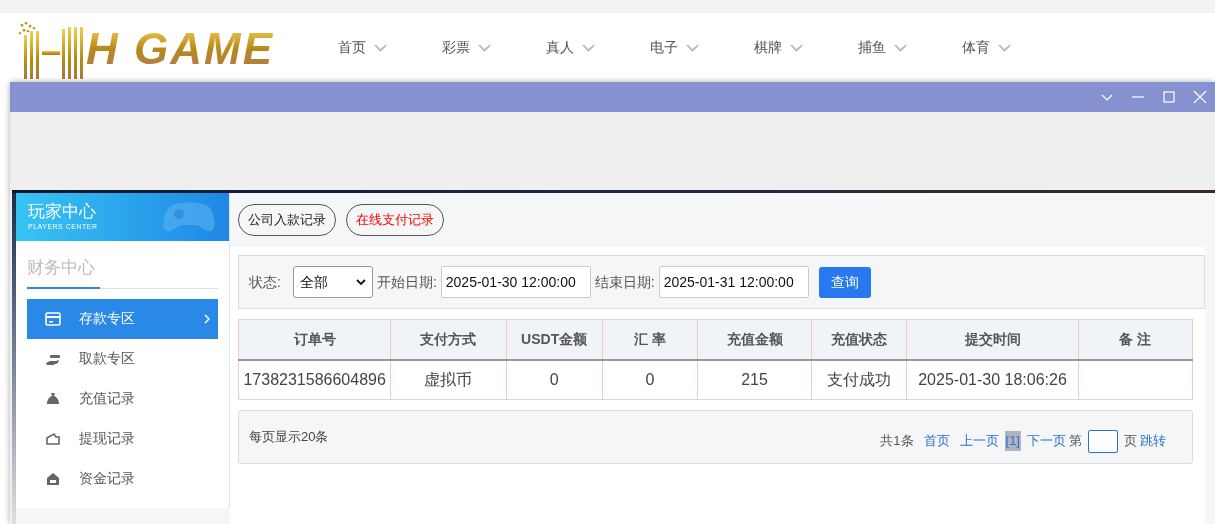 This screenshot has width=1215, height=524. What do you see at coordinates (62, 212) in the screenshot?
I see `sidebar-title: 玩家中心` at bounding box center [62, 212].